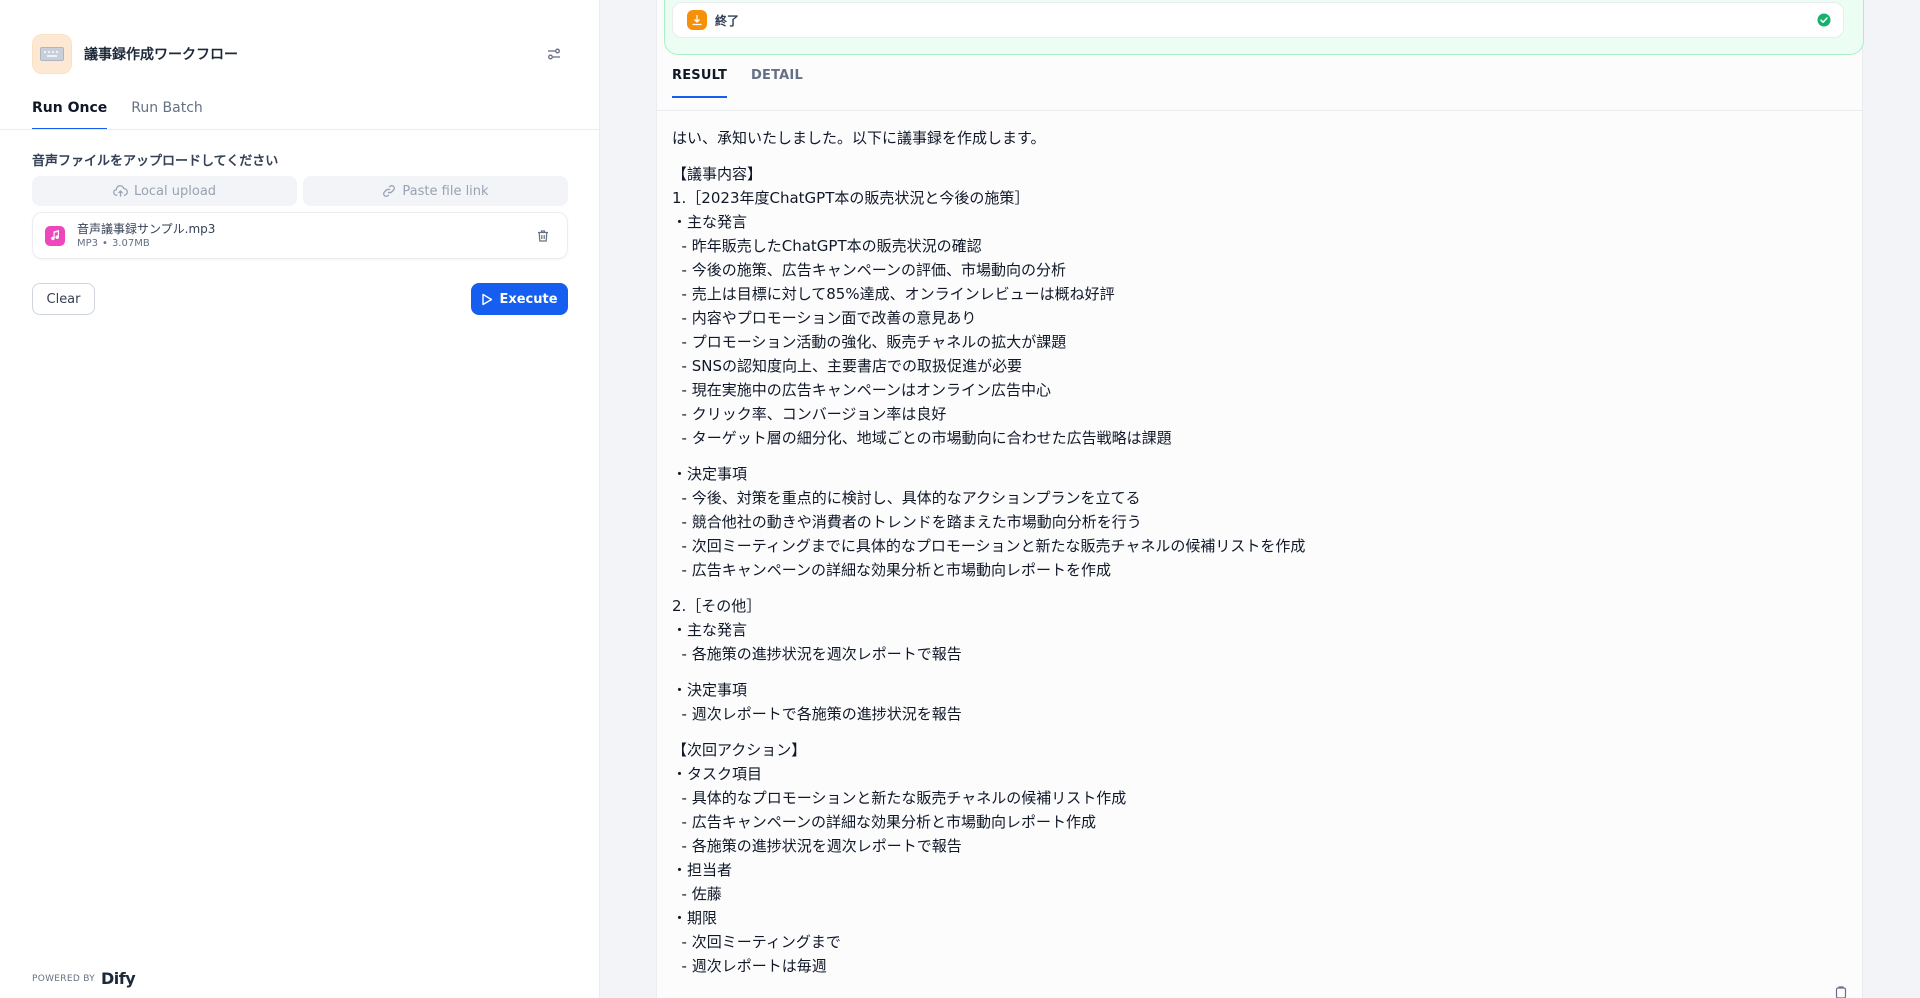  Describe the element at coordinates (167, 113) in the screenshot. I see `tab-run-batch: Run Batch` at that location.